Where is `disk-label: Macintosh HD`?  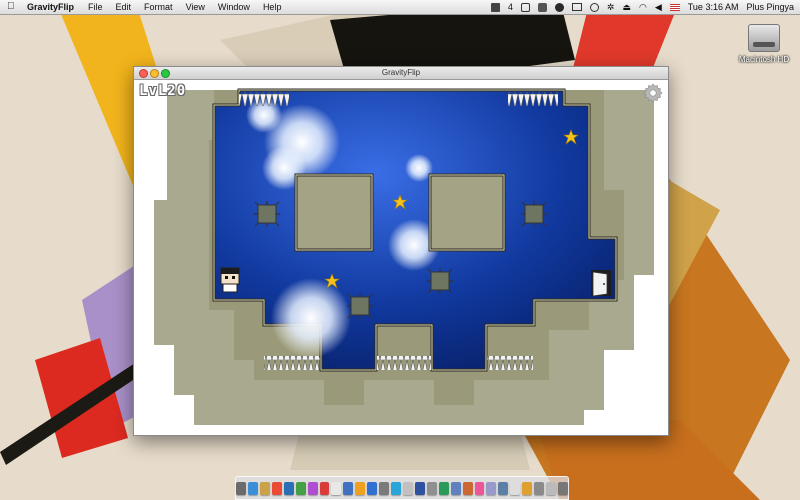
disk-label: Macintosh HD is located at coordinates (764, 59).